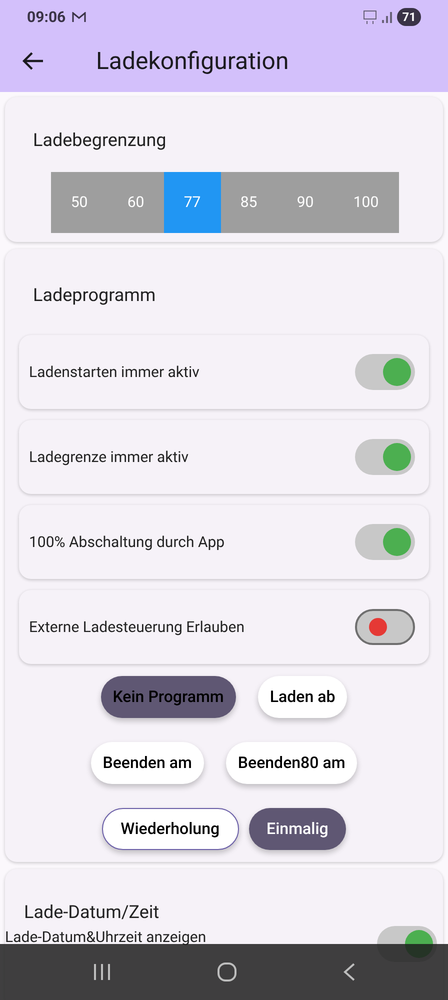 The height and width of the screenshot is (1000, 448). What do you see at coordinates (303, 697) in the screenshot?
I see `program-chip: Laden ab` at bounding box center [303, 697].